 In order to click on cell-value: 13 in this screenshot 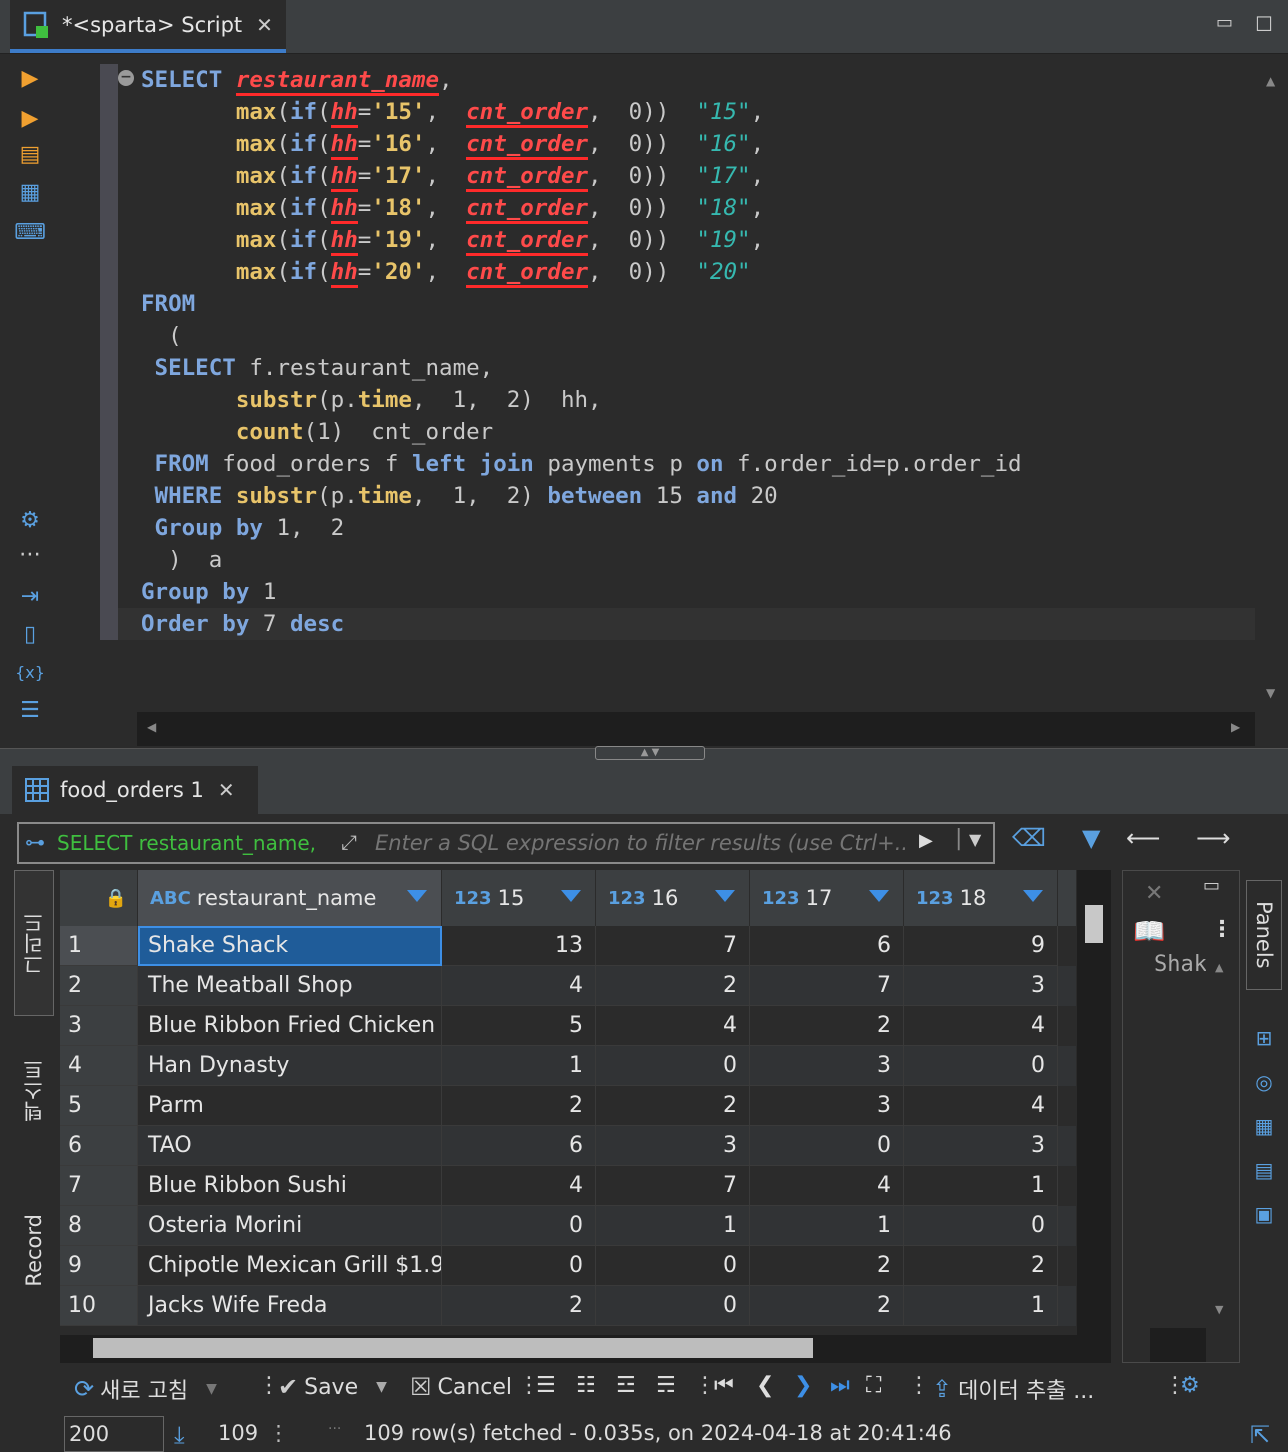, I will do `click(519, 946)`.